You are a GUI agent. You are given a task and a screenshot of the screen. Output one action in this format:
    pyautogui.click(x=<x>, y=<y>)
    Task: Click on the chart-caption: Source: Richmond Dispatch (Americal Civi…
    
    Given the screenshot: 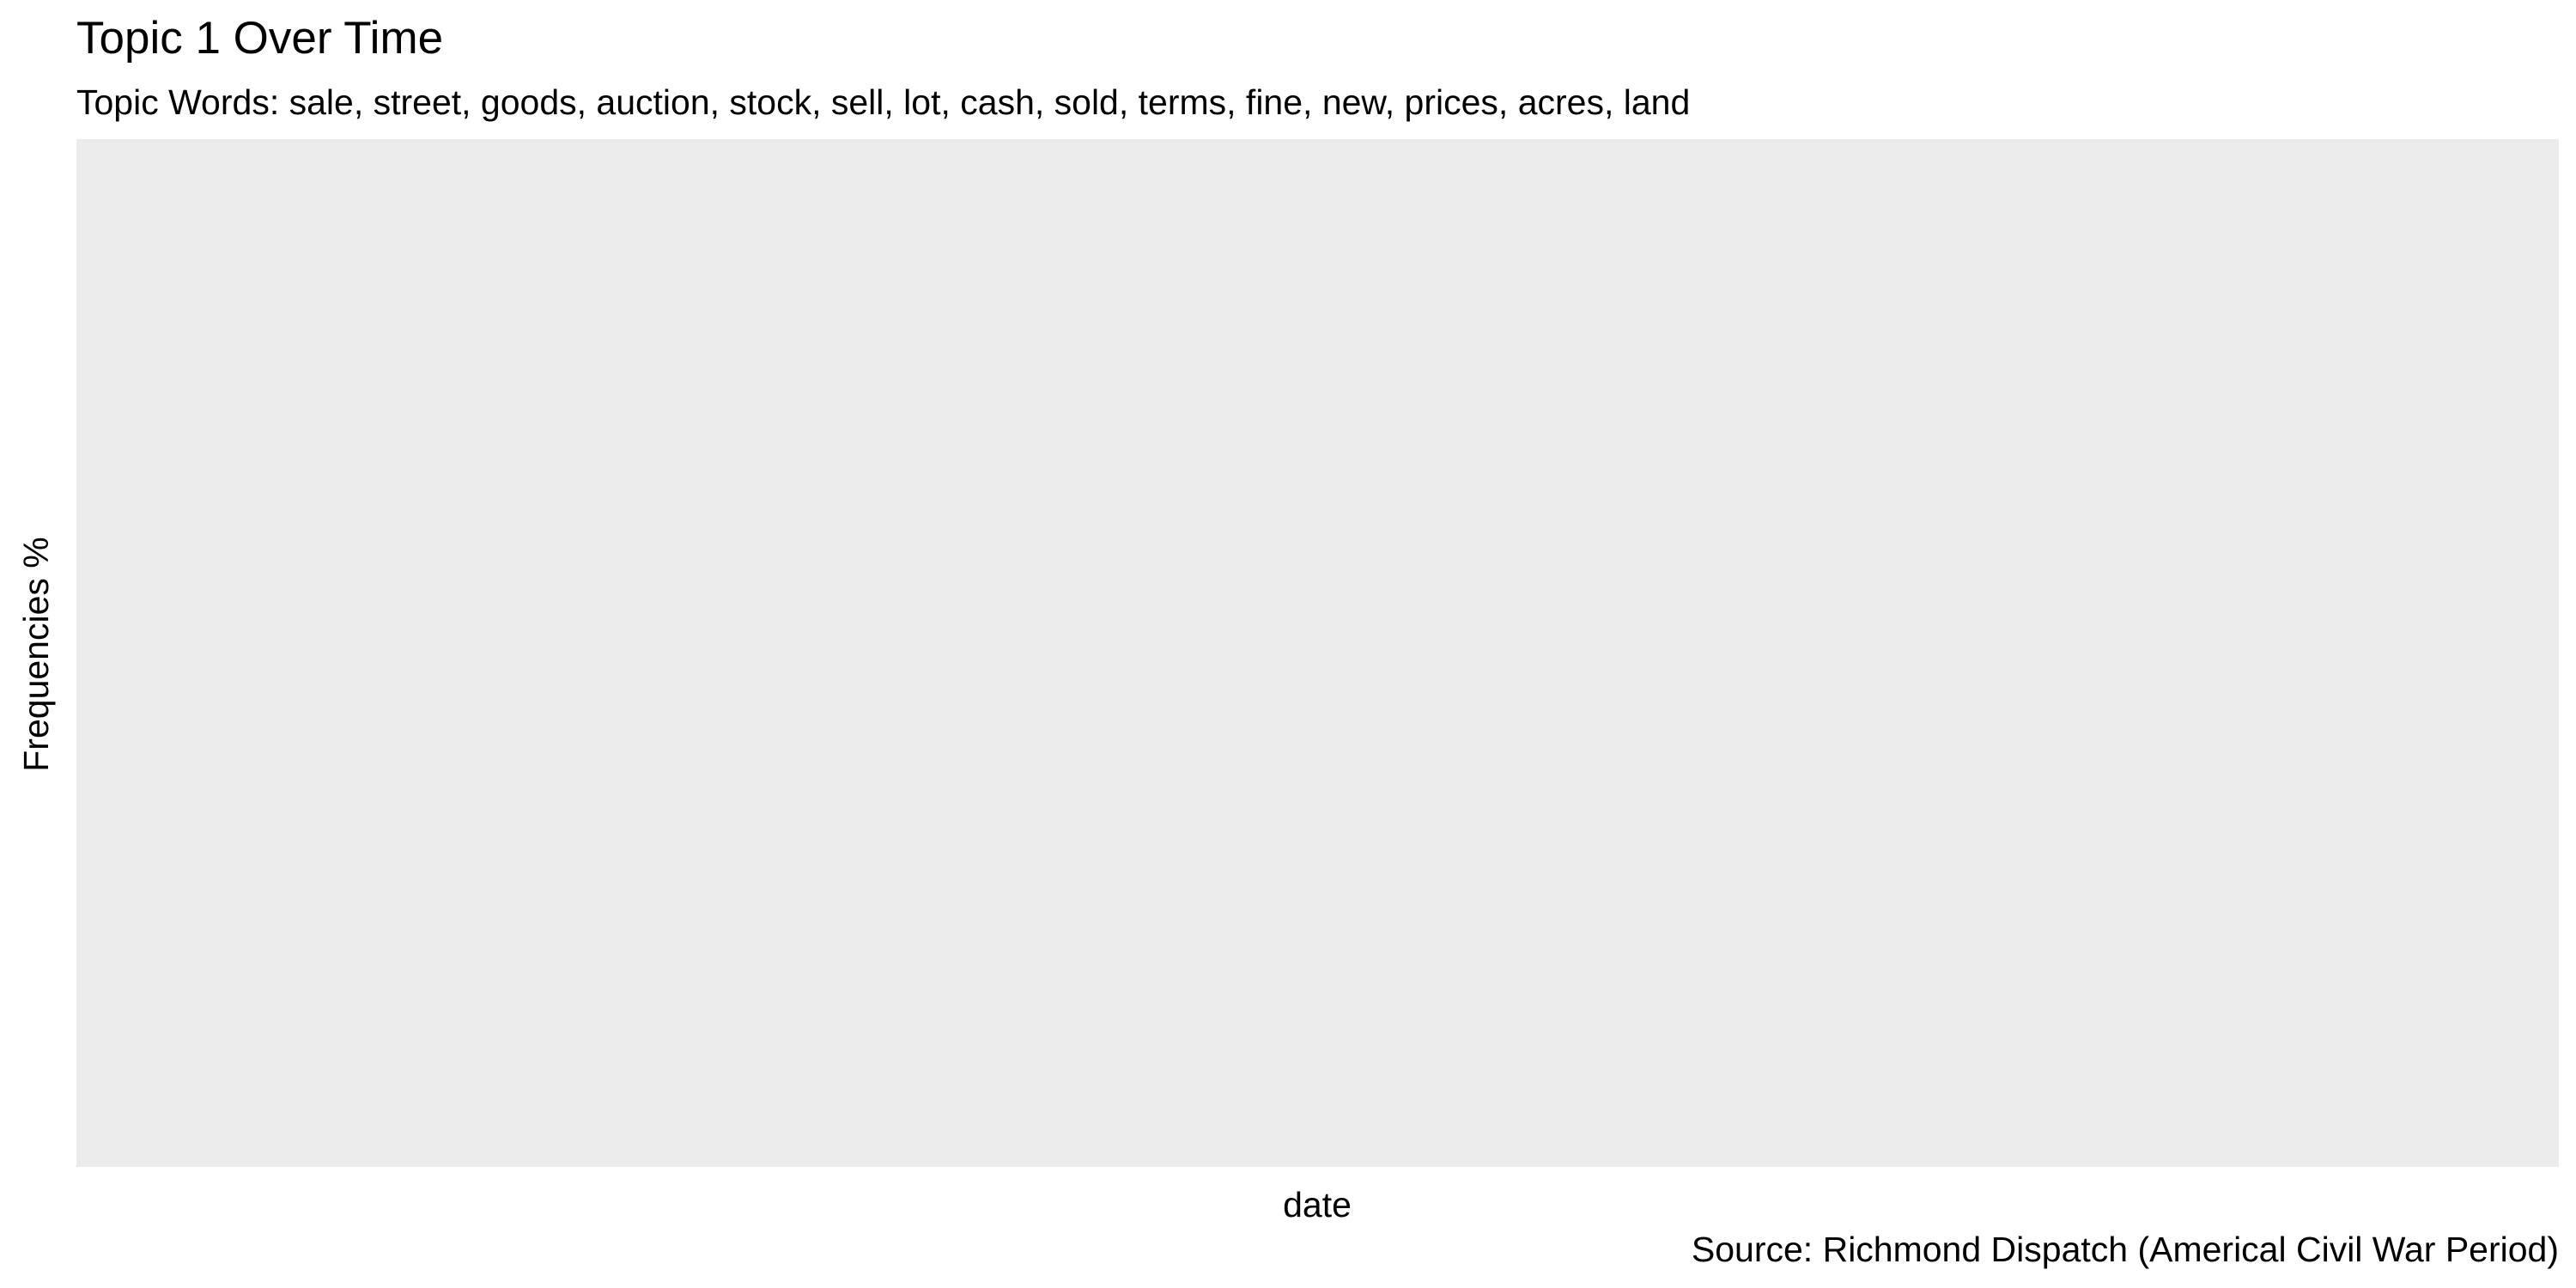 What is the action you would take?
    pyautogui.click(x=2125, y=1250)
    